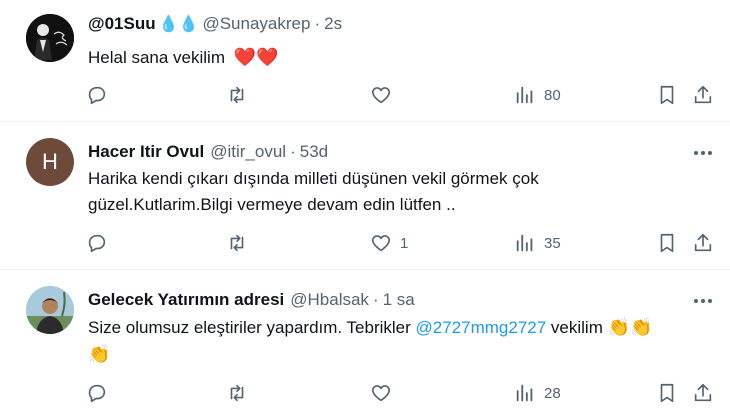 The image size is (730, 420). Describe the element at coordinates (256, 57) in the screenshot. I see `heart-emoji: ❤️❤️` at that location.